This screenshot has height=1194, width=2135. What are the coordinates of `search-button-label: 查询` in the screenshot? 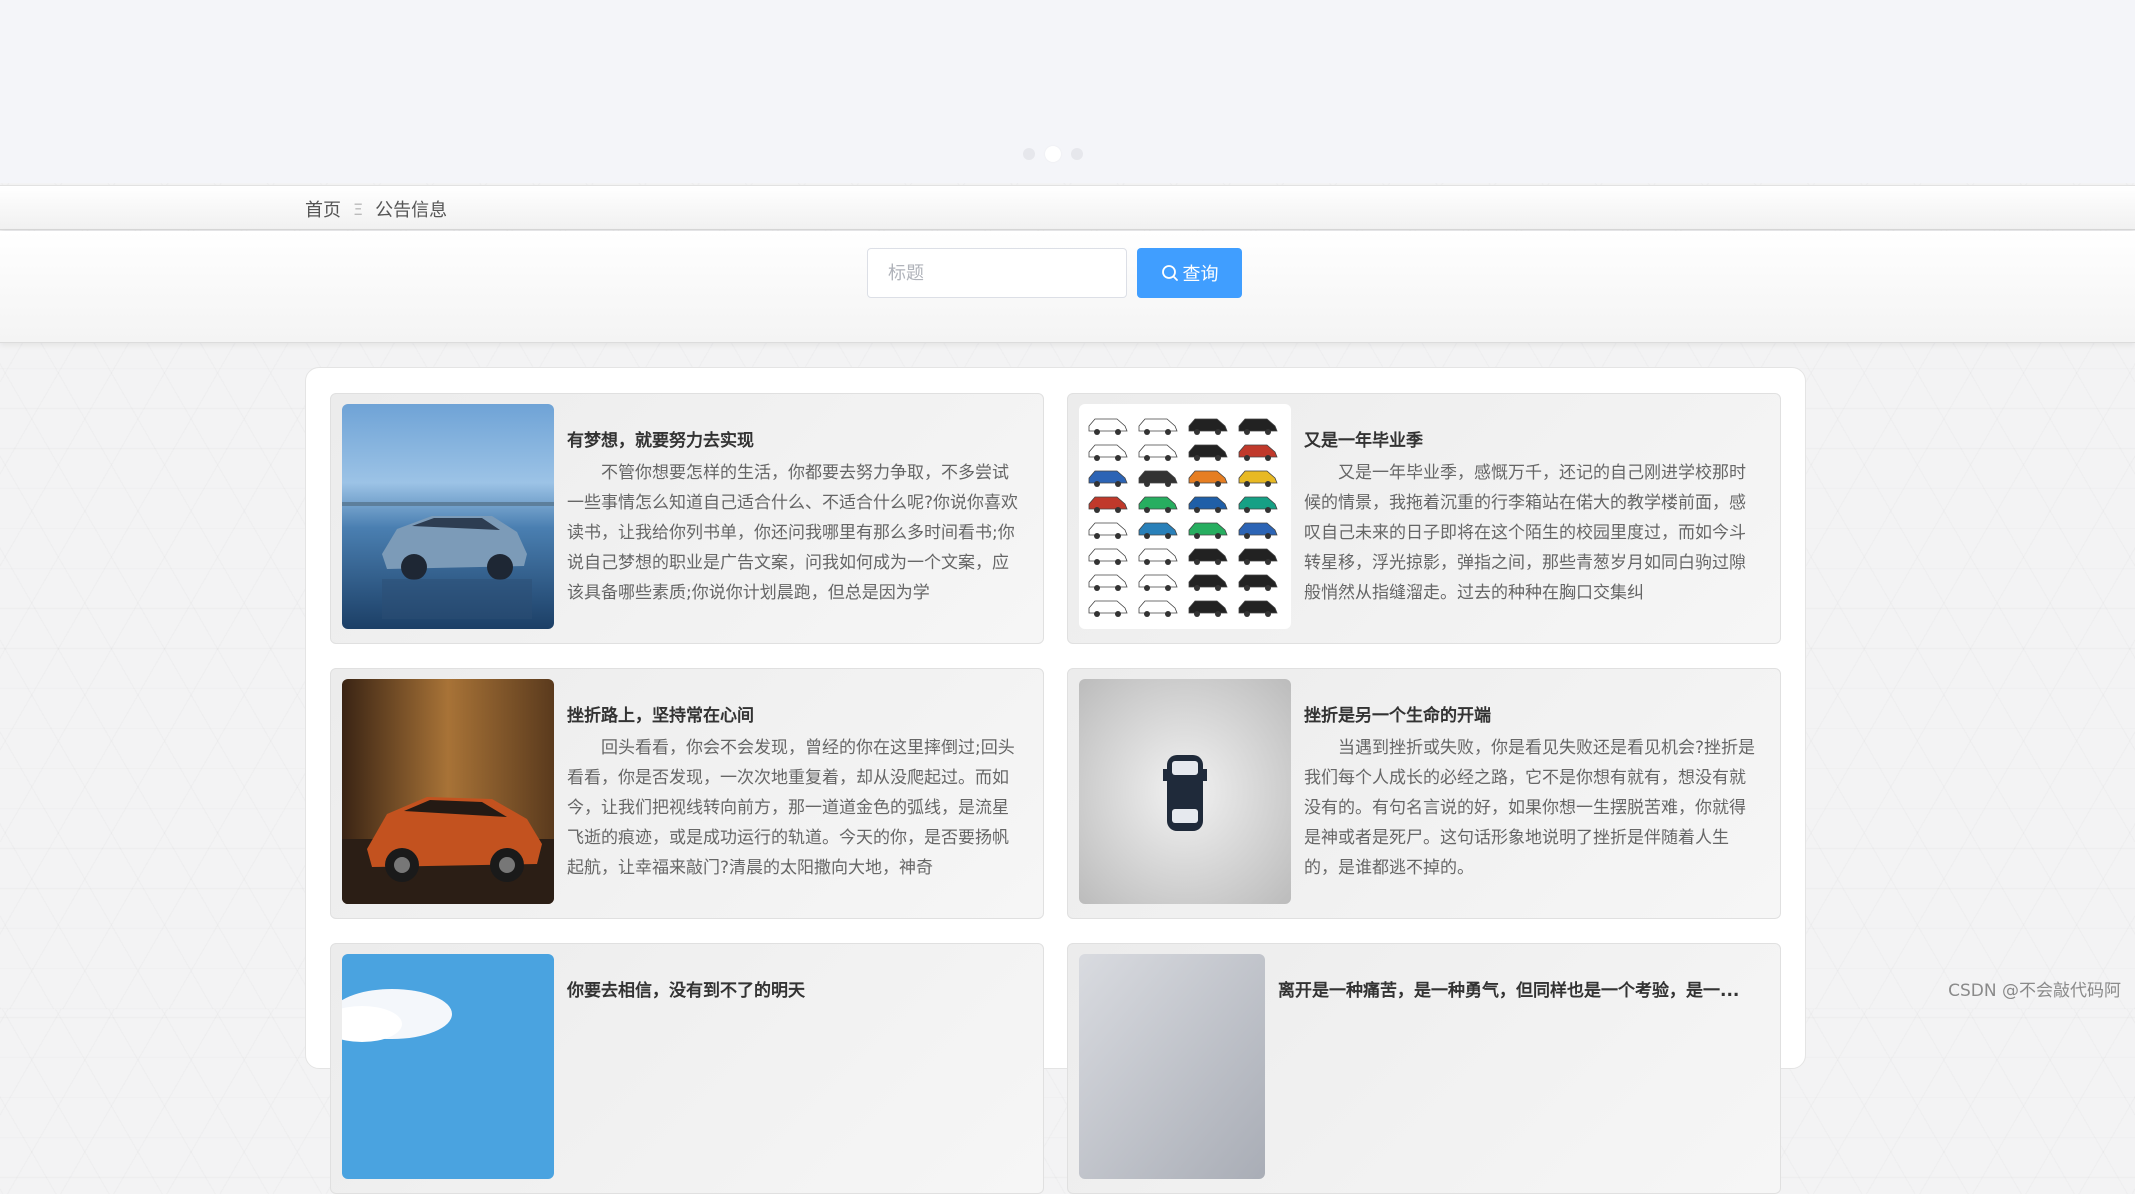 It's located at (1200, 274).